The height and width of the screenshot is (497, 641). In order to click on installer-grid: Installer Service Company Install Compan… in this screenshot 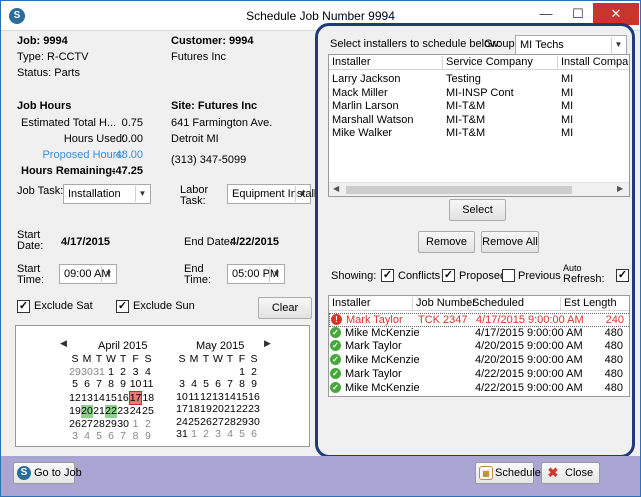, I will do `click(479, 125)`.